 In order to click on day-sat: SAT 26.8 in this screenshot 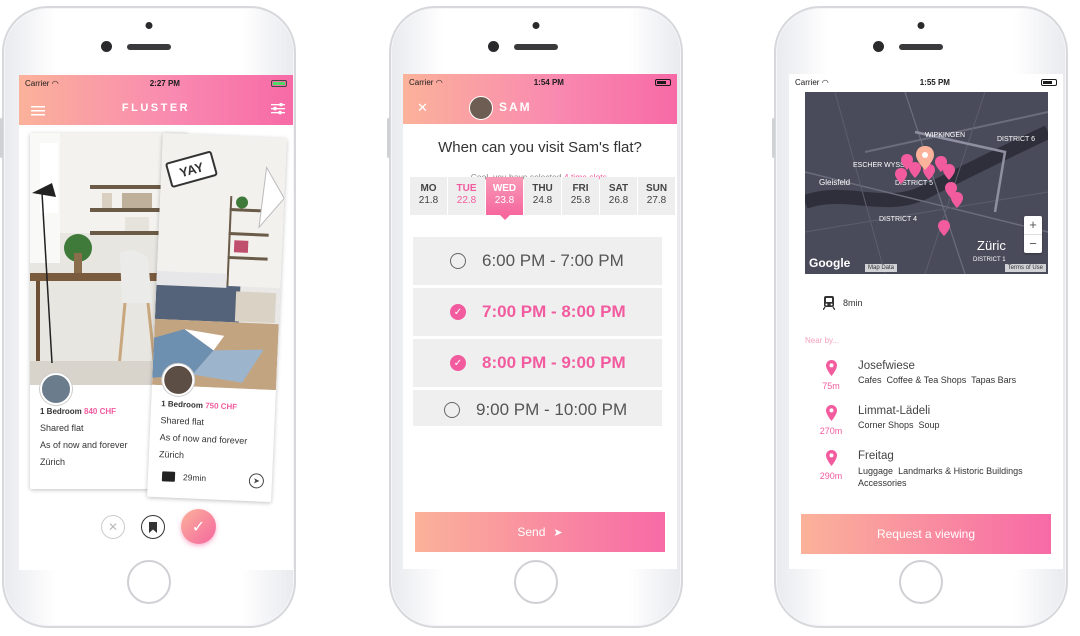, I will do `click(618, 196)`.